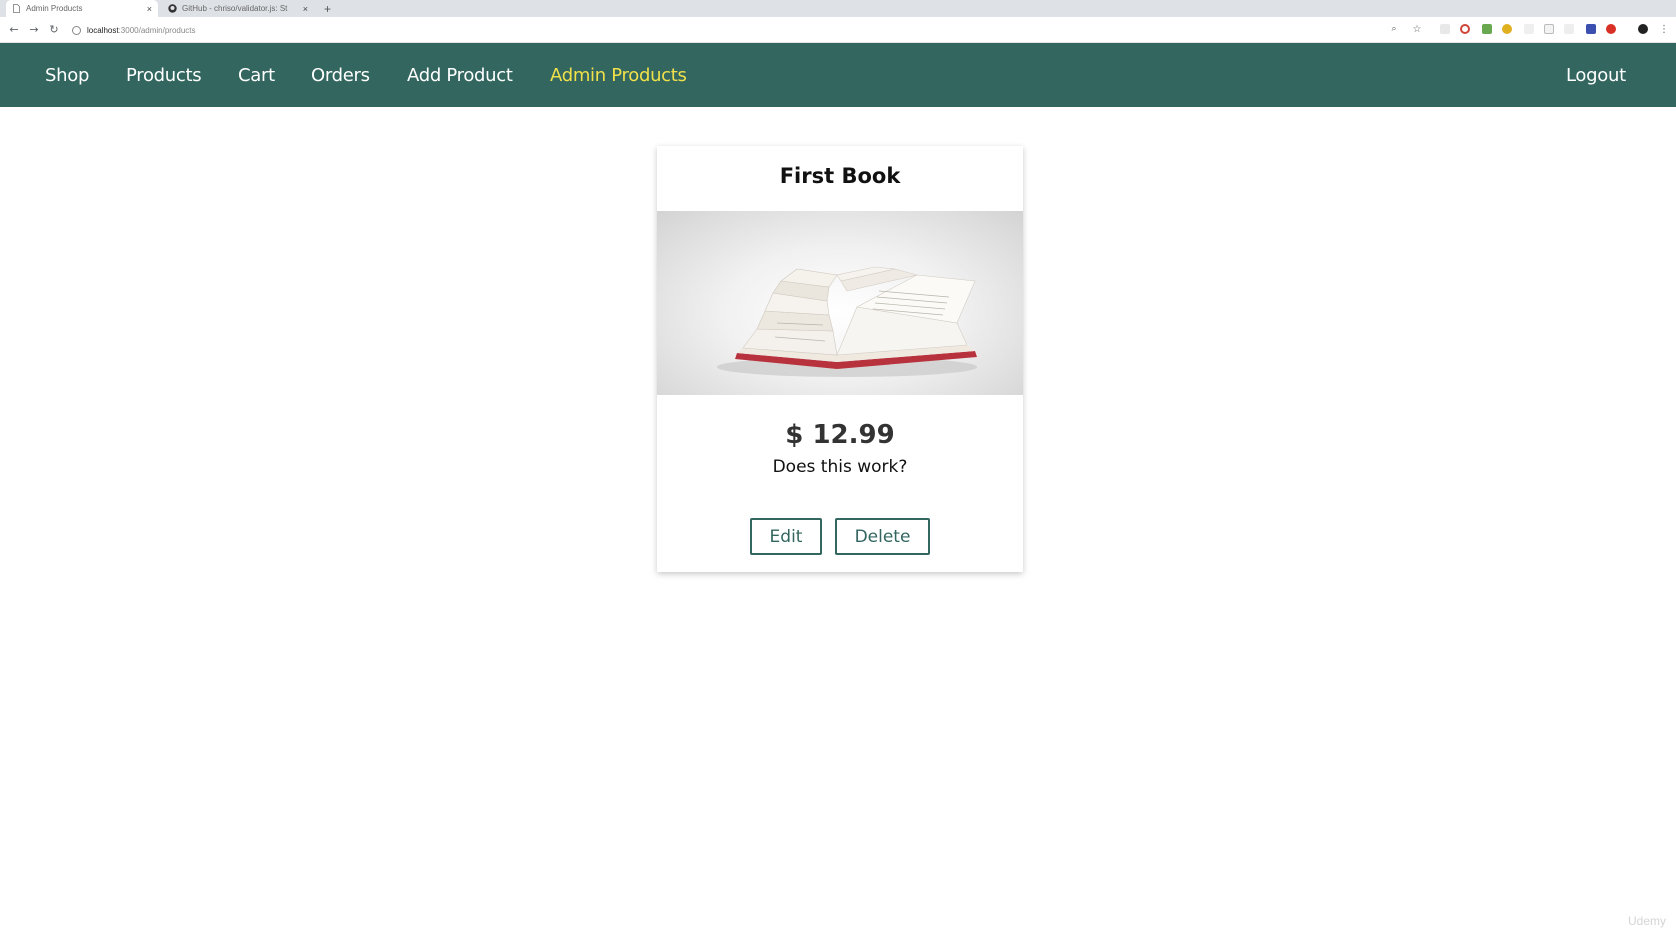 The image size is (1676, 936). What do you see at coordinates (1394, 29) in the screenshot?
I see `zoom-icon: ⌕` at bounding box center [1394, 29].